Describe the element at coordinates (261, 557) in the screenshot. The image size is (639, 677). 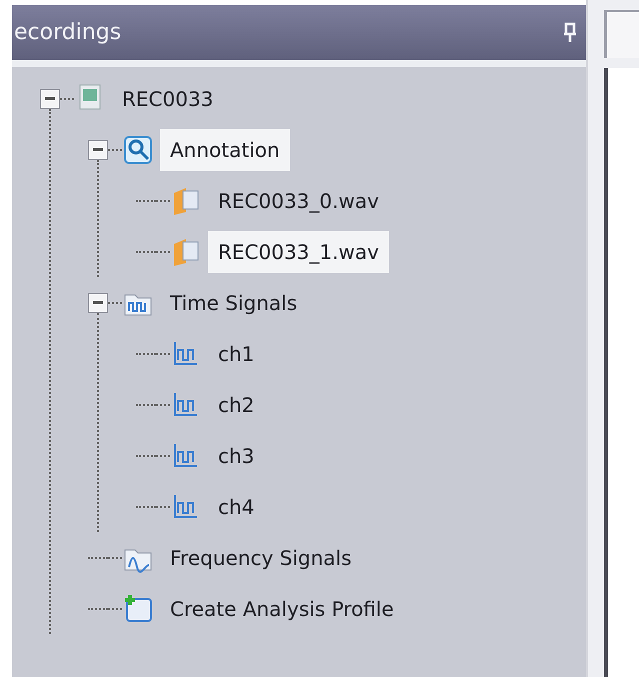
I see `tree-item: Frequency Signals` at that location.